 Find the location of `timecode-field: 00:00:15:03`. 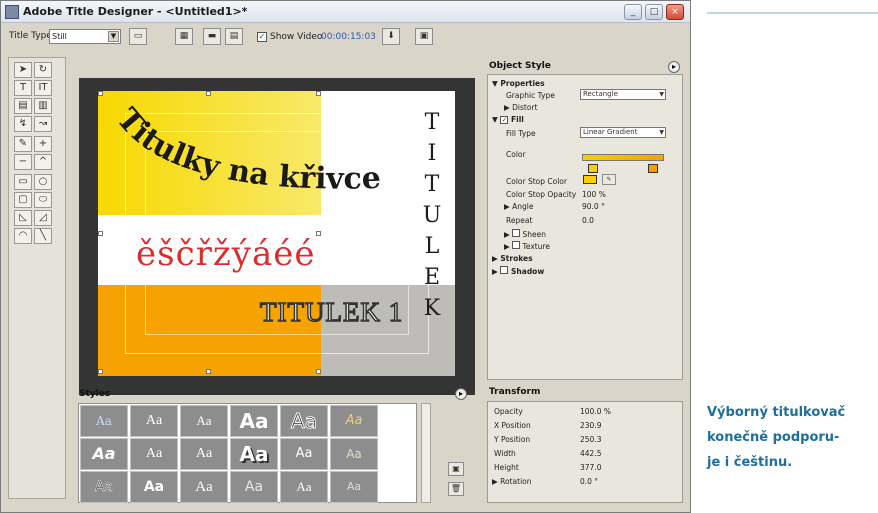

timecode-field: 00:00:15:03 is located at coordinates (348, 37).